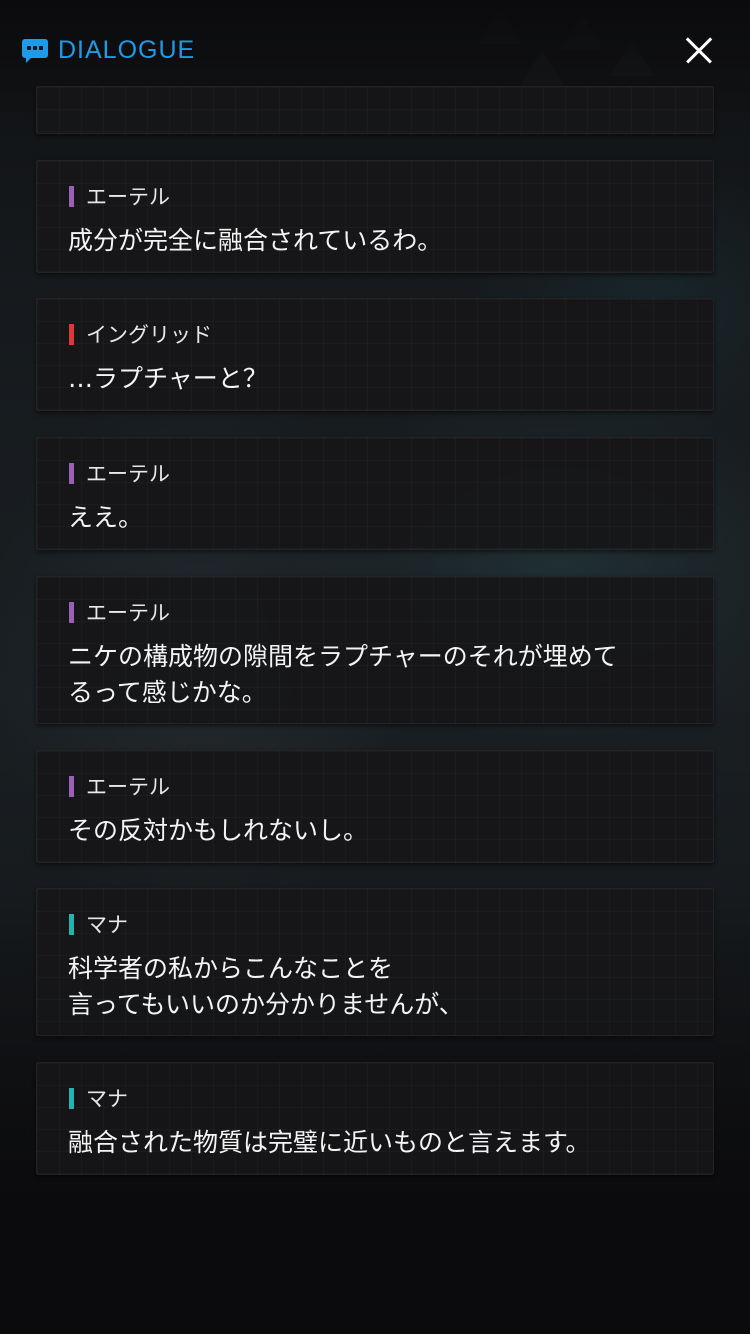  What do you see at coordinates (168, 378) in the screenshot?
I see `dialogue-text: …ラプチャーと？` at bounding box center [168, 378].